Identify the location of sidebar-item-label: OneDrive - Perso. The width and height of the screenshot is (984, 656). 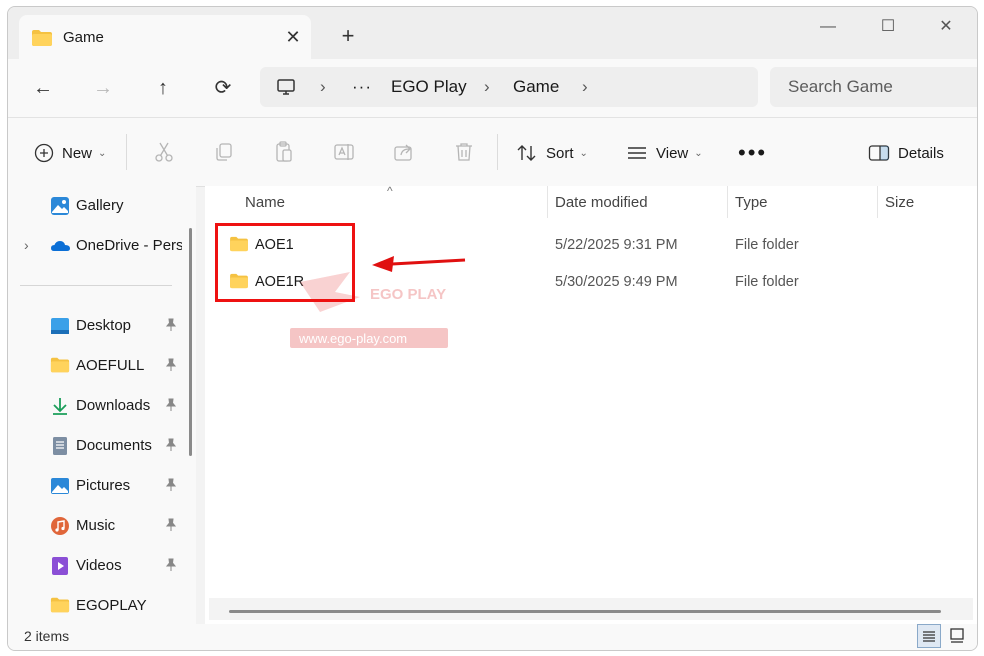
(129, 245).